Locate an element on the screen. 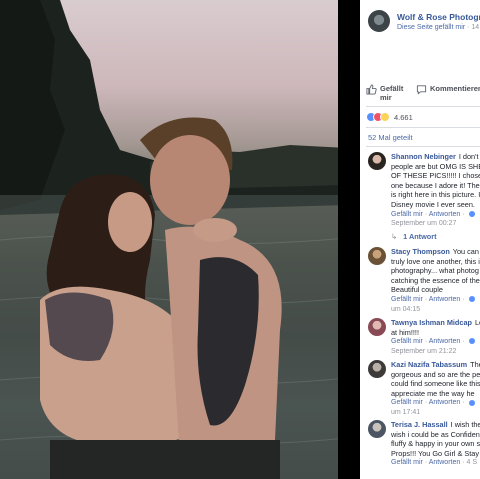  wow-reaction-icon is located at coordinates (385, 117).